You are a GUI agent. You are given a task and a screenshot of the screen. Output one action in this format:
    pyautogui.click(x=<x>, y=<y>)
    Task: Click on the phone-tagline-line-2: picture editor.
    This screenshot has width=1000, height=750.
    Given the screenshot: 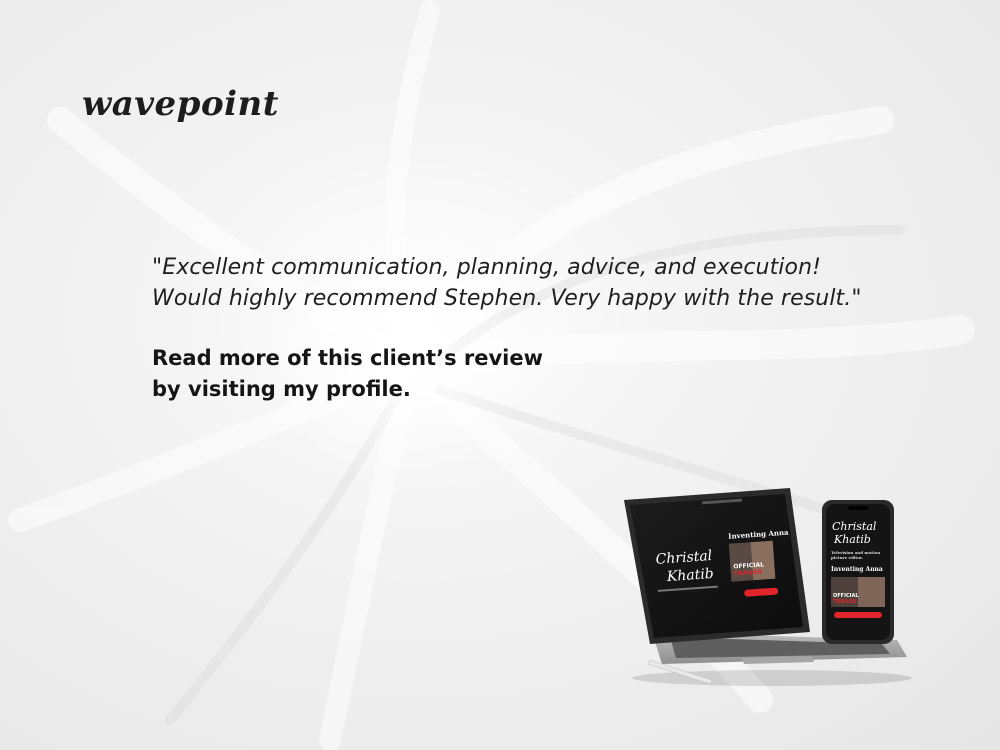 What is the action you would take?
    pyautogui.click(x=847, y=557)
    